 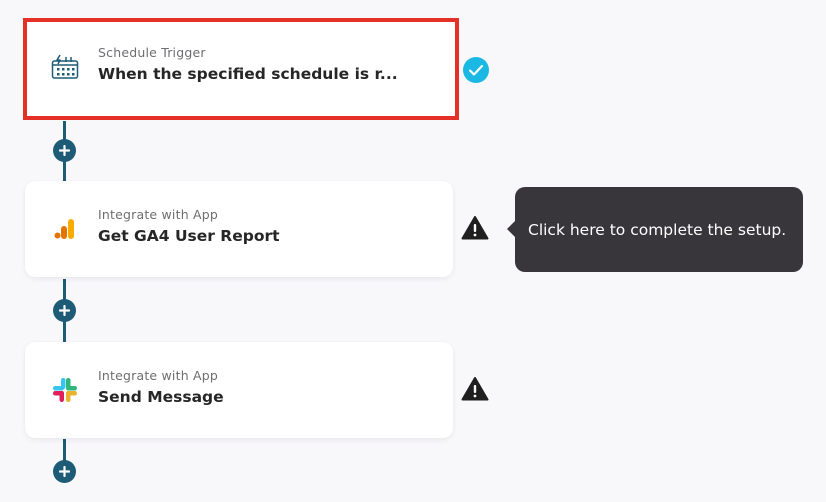 What do you see at coordinates (476, 70) in the screenshot?
I see `check-circle-icon` at bounding box center [476, 70].